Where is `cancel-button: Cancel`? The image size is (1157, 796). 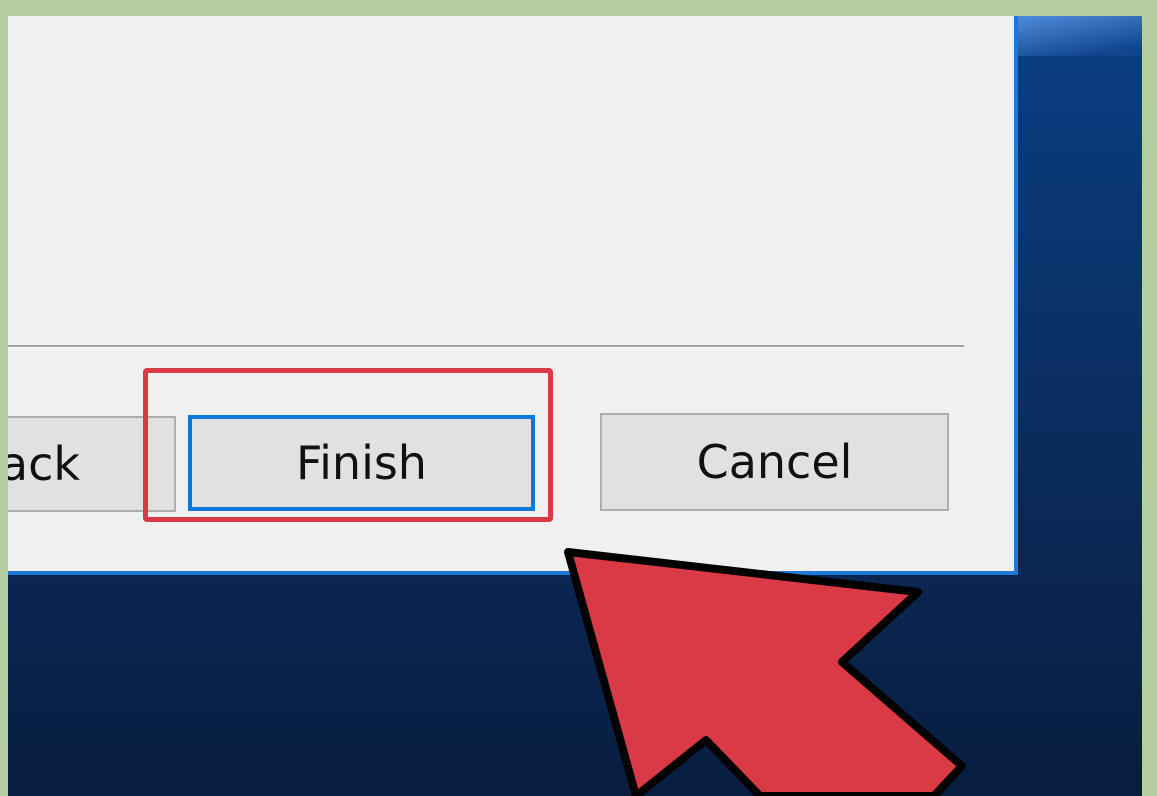 cancel-button: Cancel is located at coordinates (774, 462).